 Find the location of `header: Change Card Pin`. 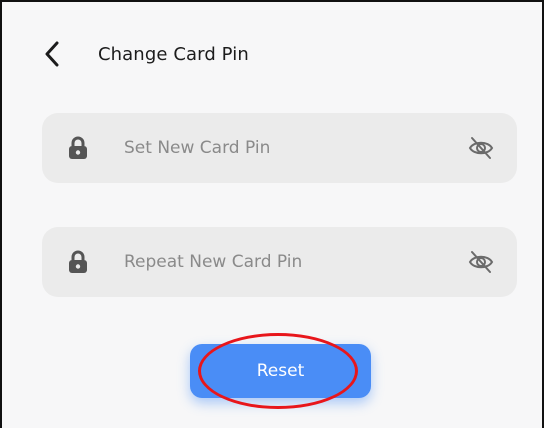

header: Change Card Pin is located at coordinates (146, 54).